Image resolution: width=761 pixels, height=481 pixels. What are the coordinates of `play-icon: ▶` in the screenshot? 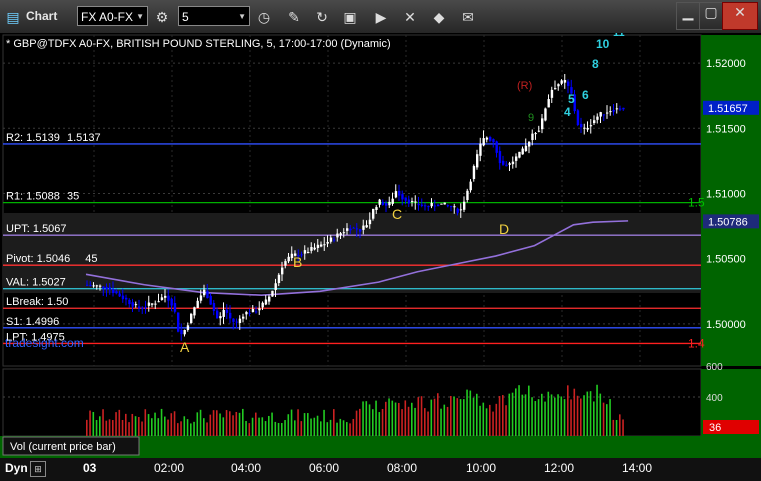 It's located at (381, 17).